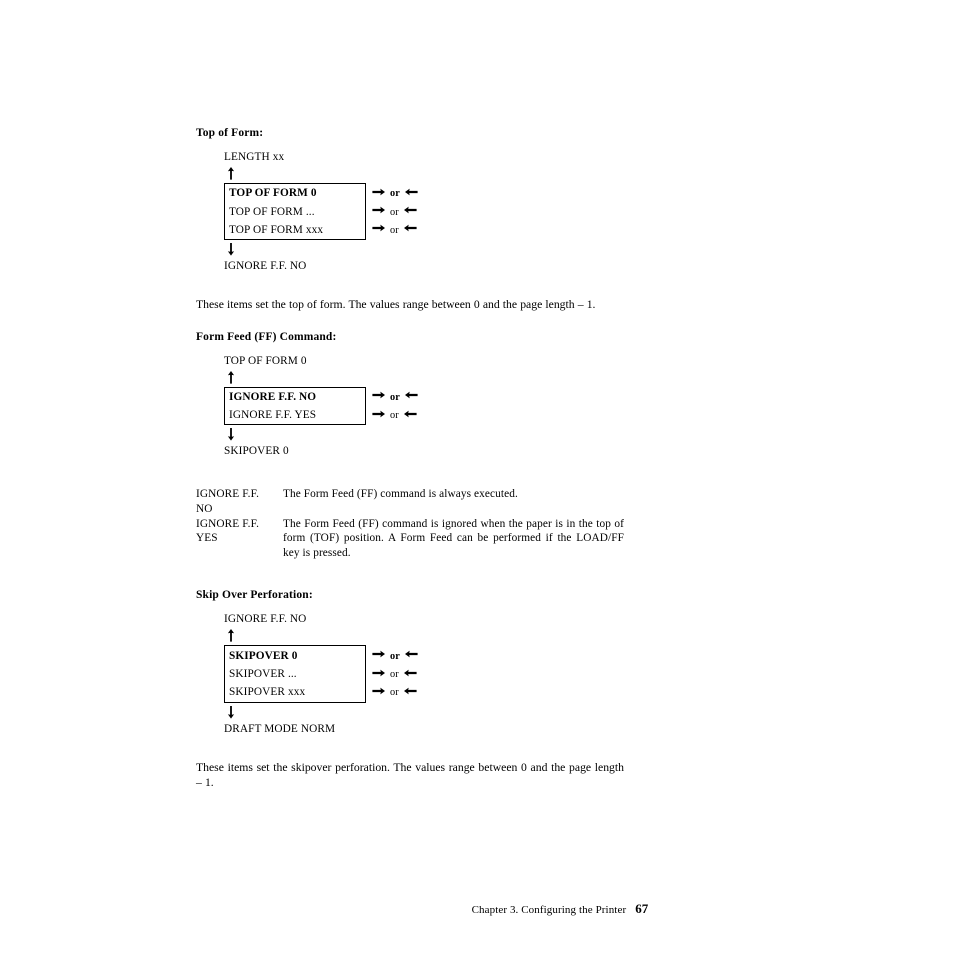 This screenshot has height=954, width=954. Describe the element at coordinates (549, 910) in the screenshot. I see `footer-chapter-label: Chapter 3. Configuring the Printer` at that location.